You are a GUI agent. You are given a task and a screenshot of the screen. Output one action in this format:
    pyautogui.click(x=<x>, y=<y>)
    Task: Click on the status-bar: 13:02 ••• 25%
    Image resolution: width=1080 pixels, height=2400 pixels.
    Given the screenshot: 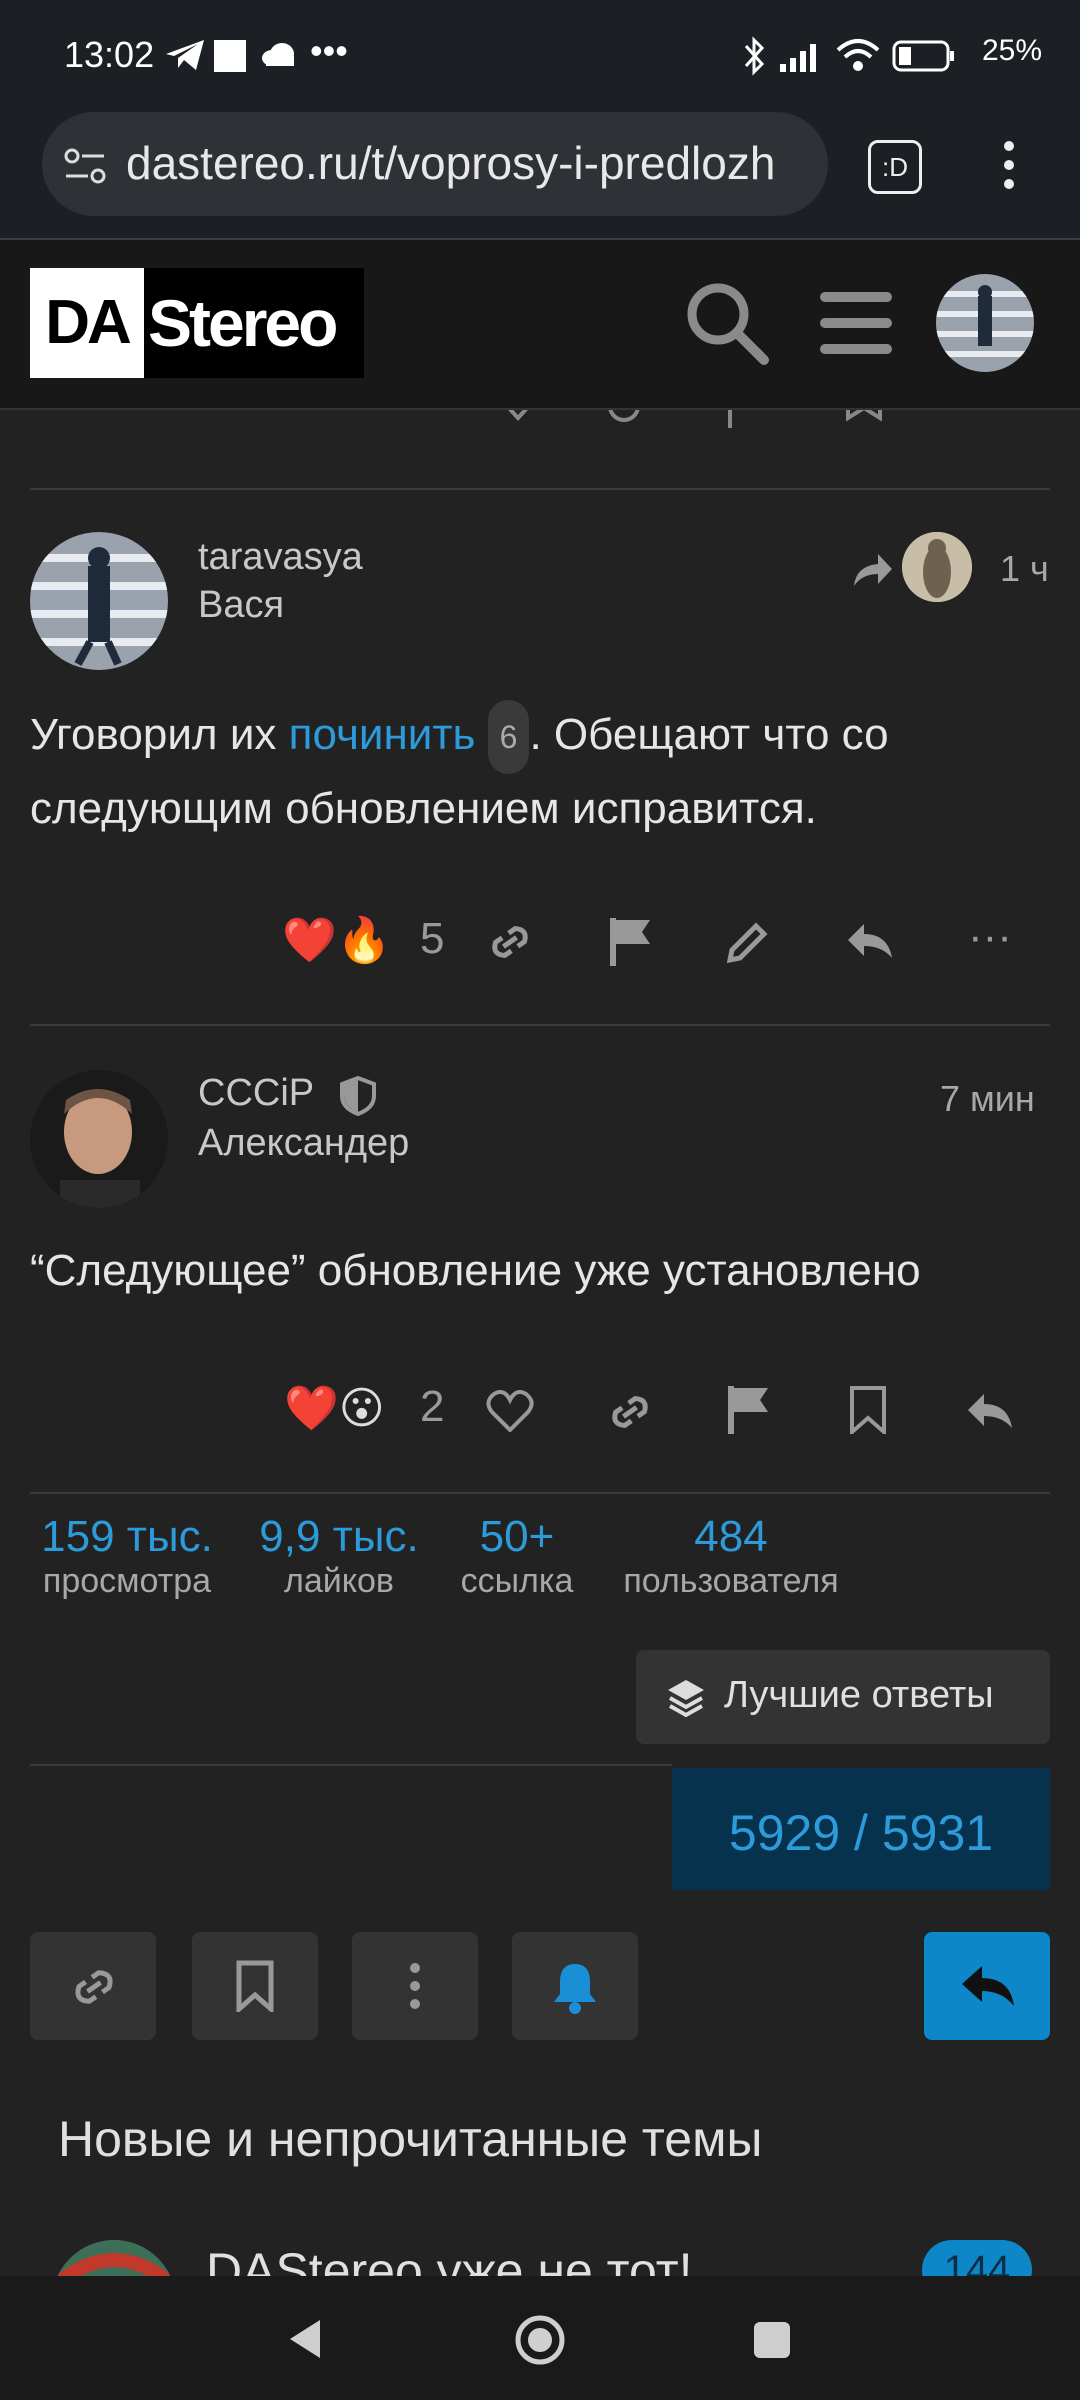 What is the action you would take?
    pyautogui.click(x=540, y=55)
    